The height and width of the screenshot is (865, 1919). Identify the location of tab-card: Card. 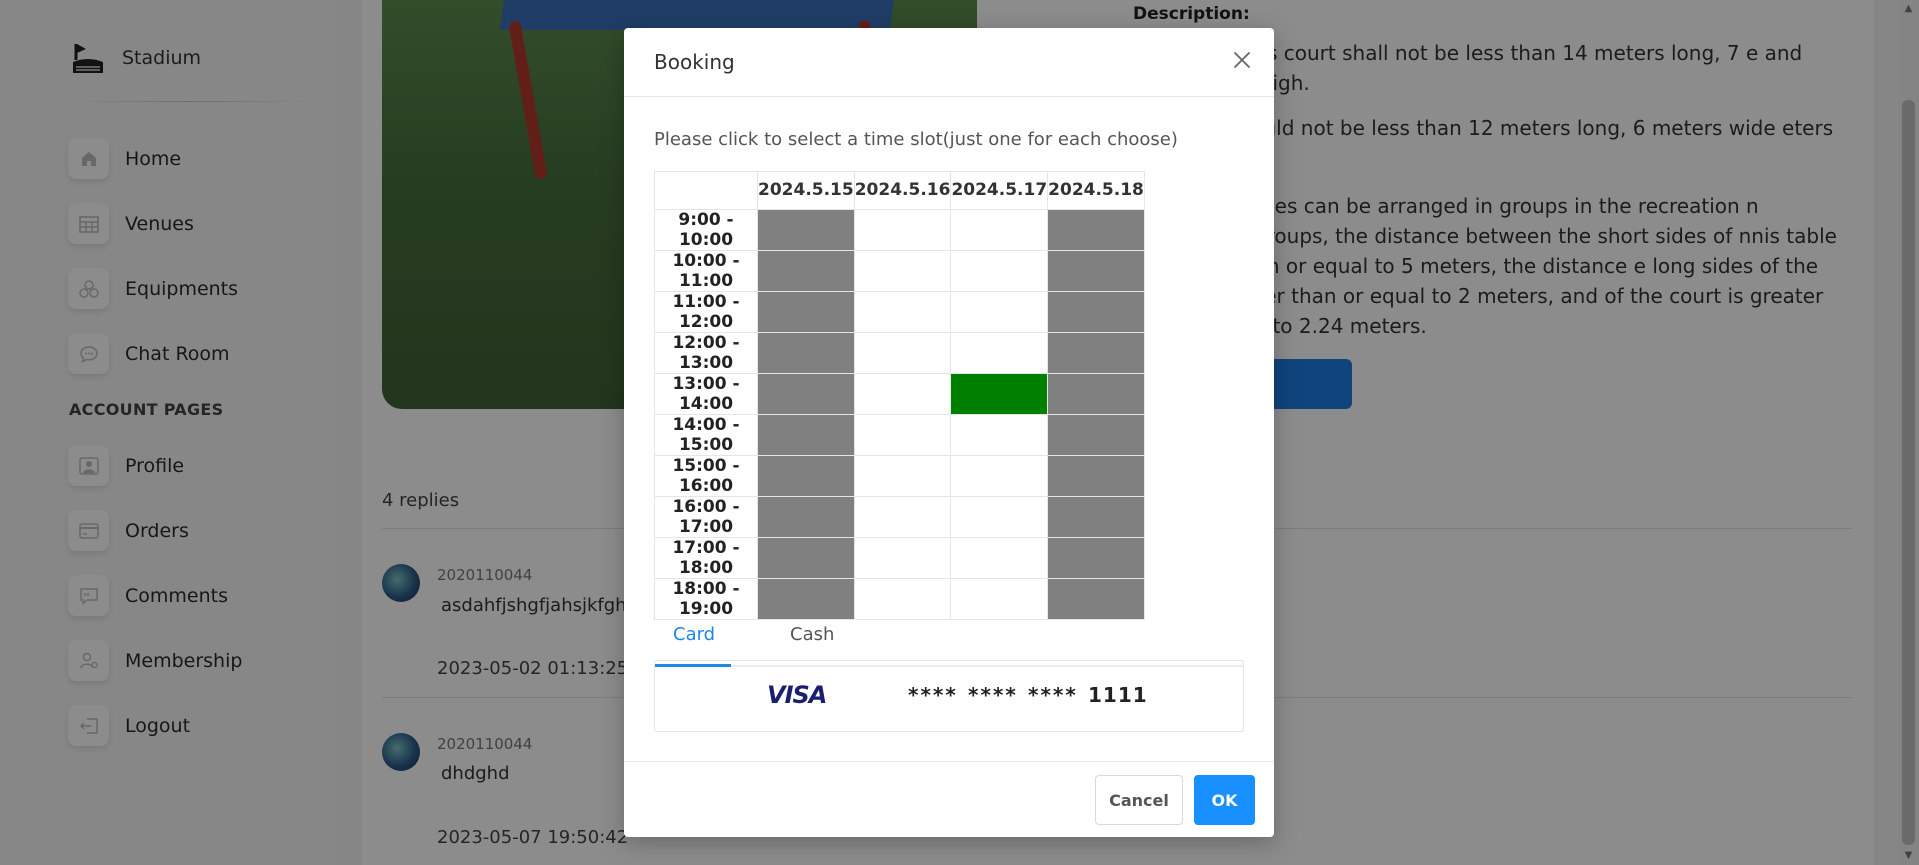
(694, 634).